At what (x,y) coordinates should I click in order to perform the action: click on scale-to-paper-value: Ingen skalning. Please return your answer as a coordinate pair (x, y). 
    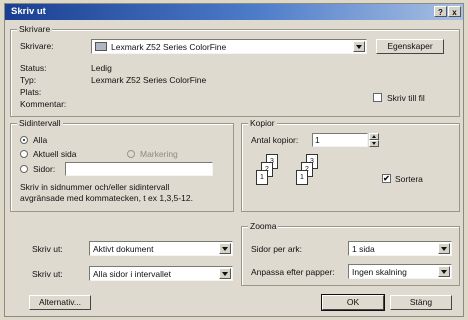
    Looking at the image, I should click on (379, 272).